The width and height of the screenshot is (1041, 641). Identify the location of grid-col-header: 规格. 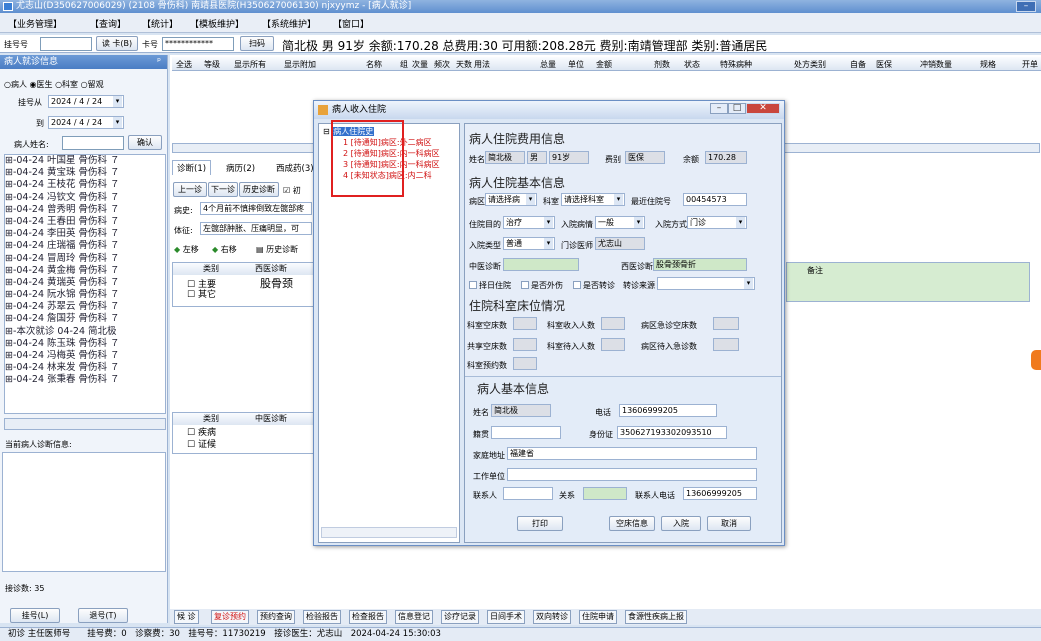
(988, 64).